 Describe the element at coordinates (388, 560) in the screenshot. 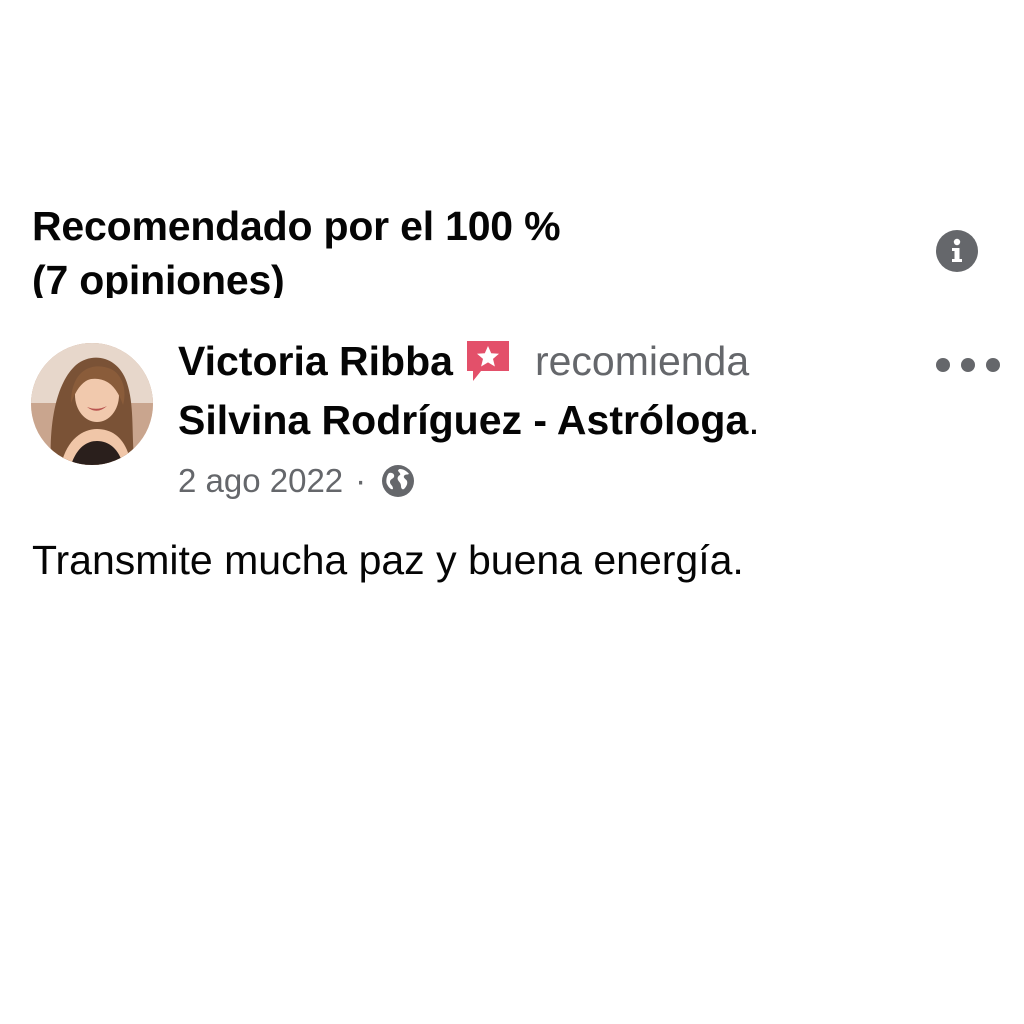

I see `review-text: Transmite mucha paz y buena energía.` at that location.